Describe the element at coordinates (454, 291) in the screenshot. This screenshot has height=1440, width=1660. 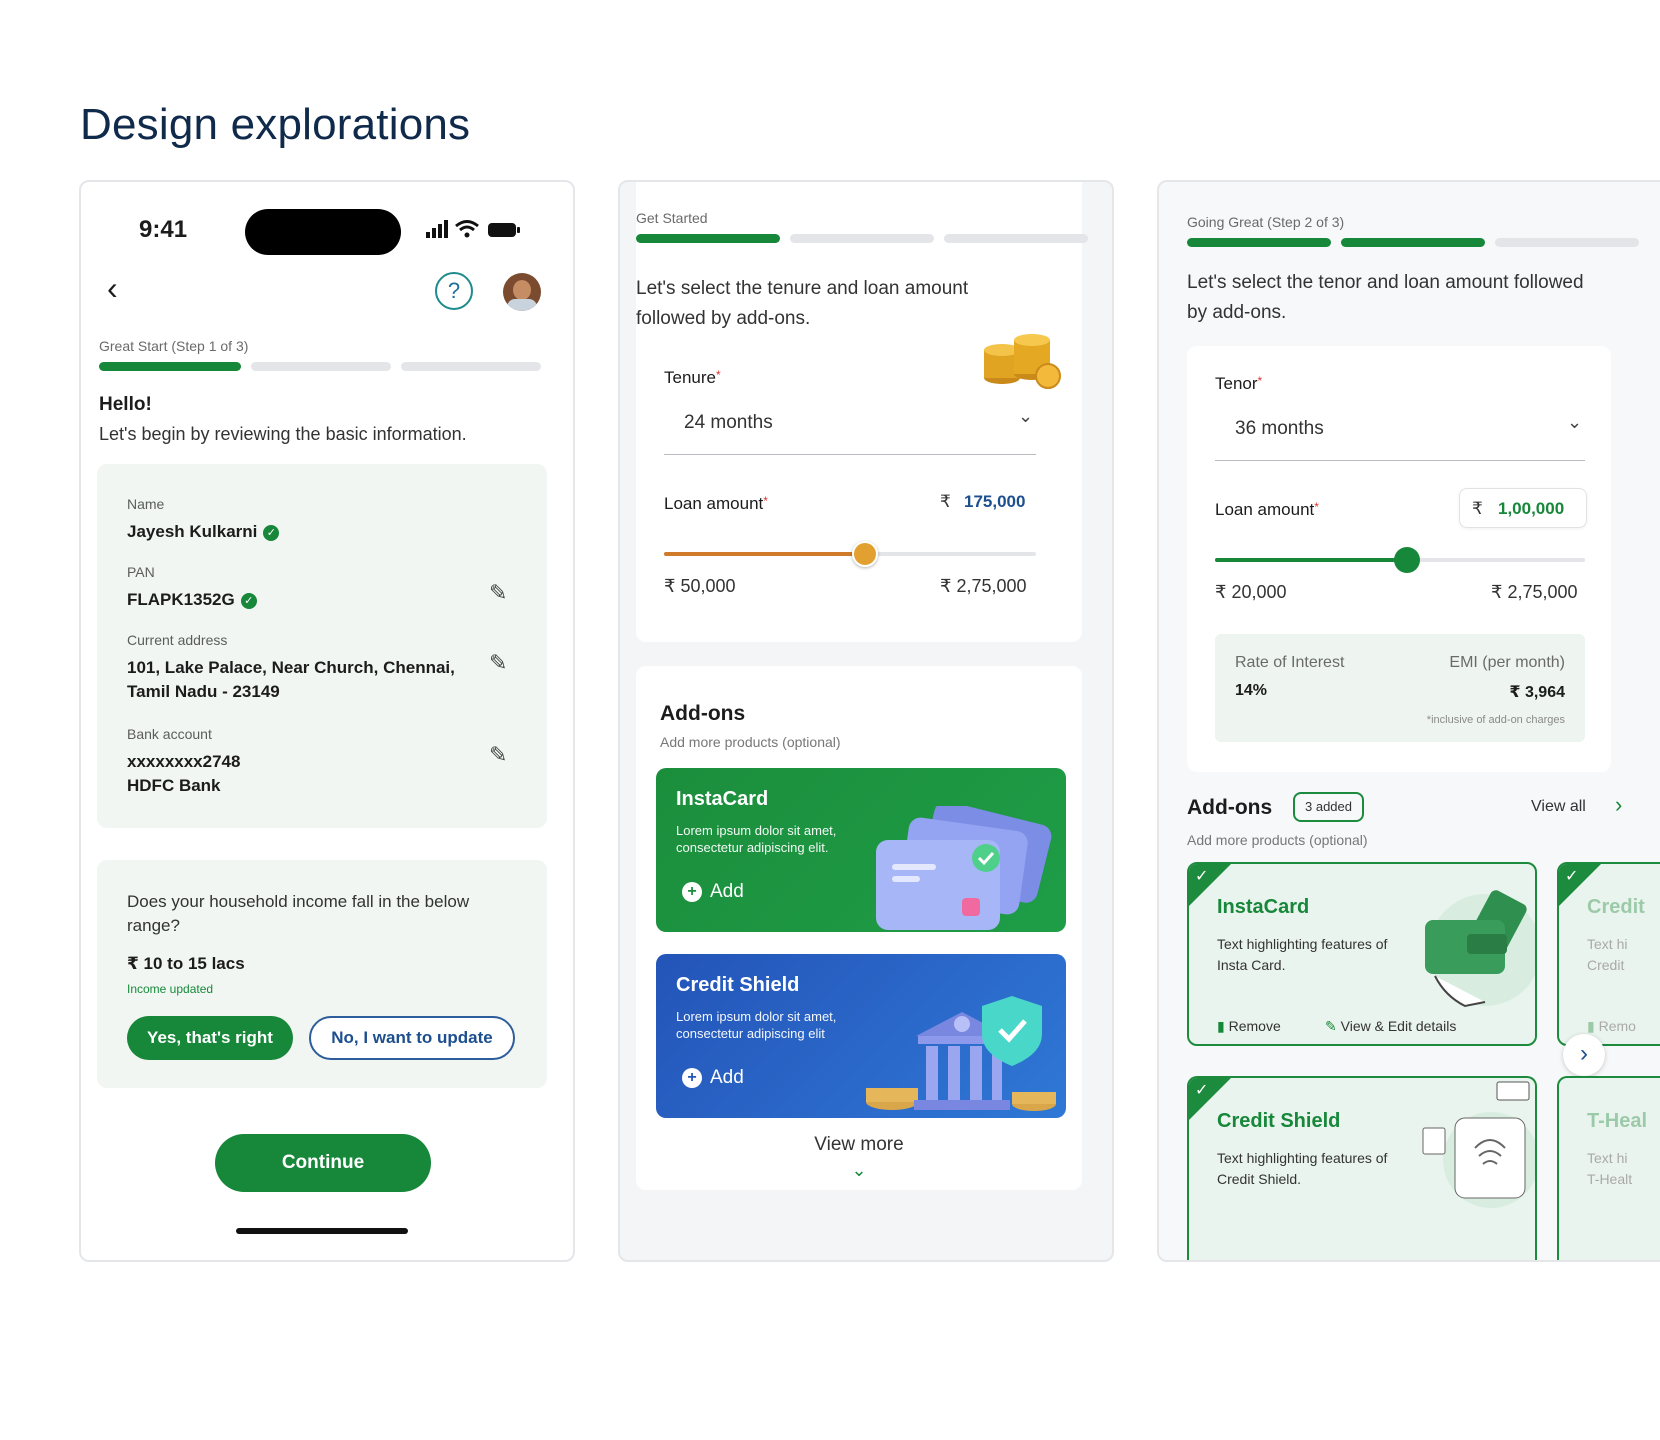
I see `help-icon: ?` at that location.